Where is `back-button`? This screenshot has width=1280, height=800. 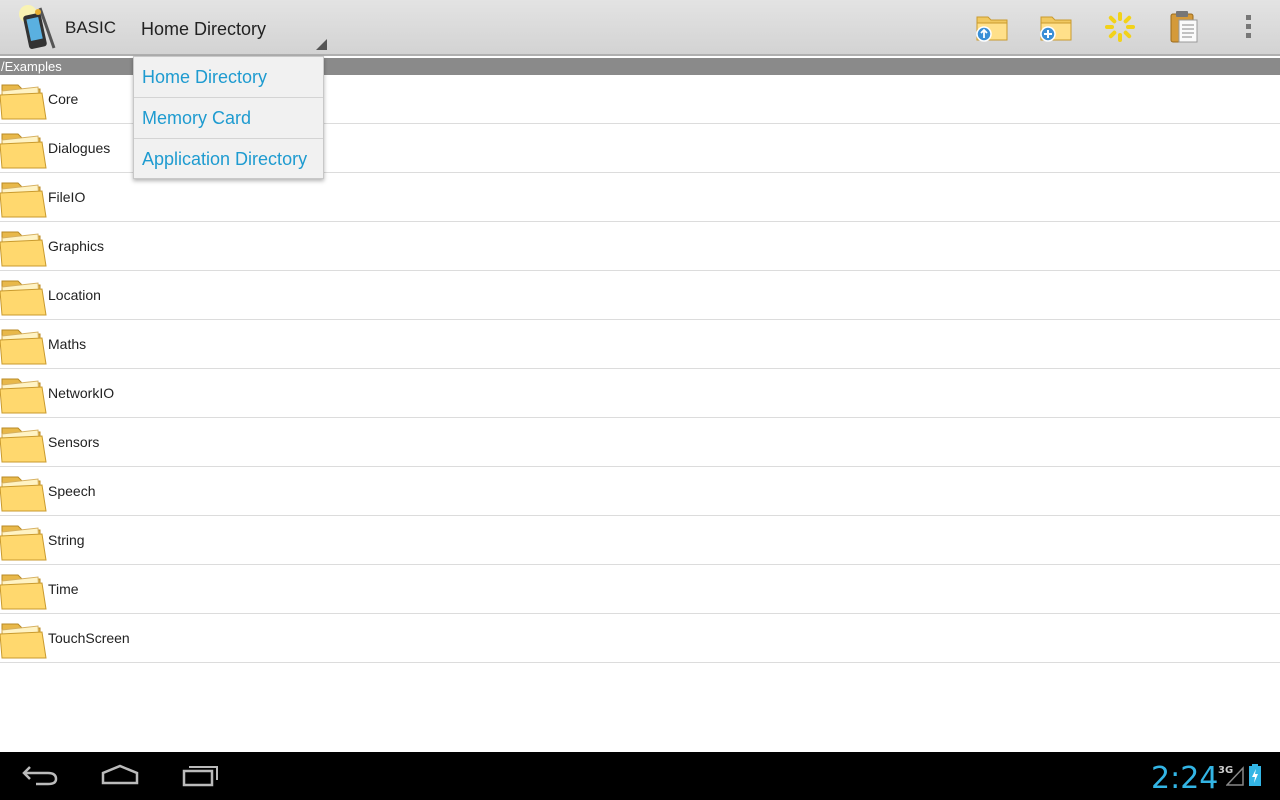
back-button is located at coordinates (40, 777).